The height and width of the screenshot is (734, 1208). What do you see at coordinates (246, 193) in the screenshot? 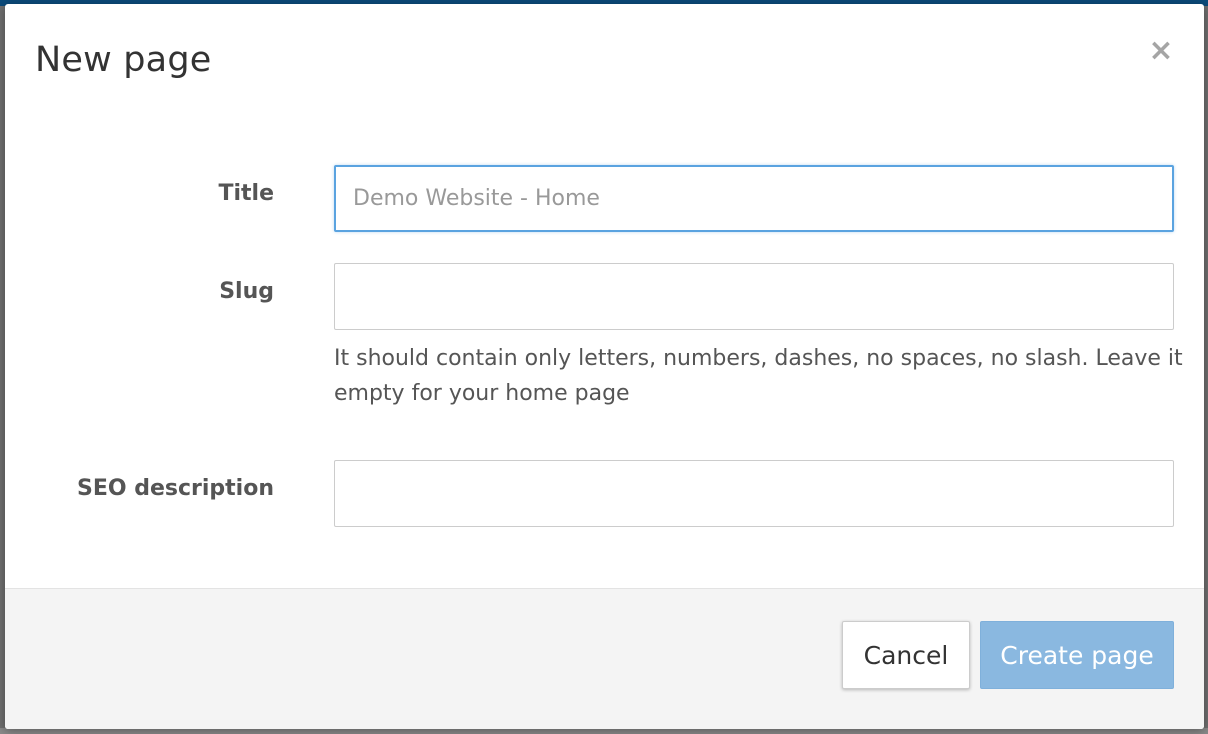
I see `title-label: Title` at bounding box center [246, 193].